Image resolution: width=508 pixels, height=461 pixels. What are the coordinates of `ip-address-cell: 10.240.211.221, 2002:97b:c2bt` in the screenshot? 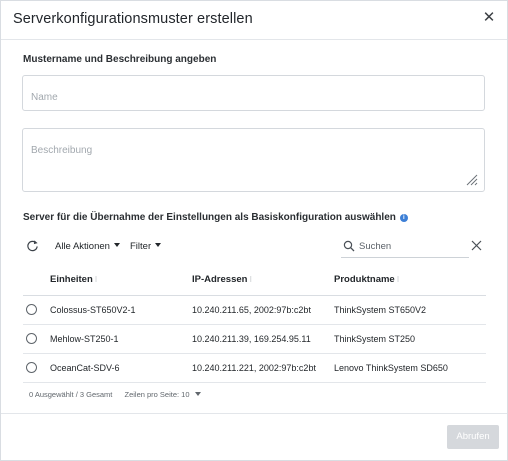 It's located at (254, 367).